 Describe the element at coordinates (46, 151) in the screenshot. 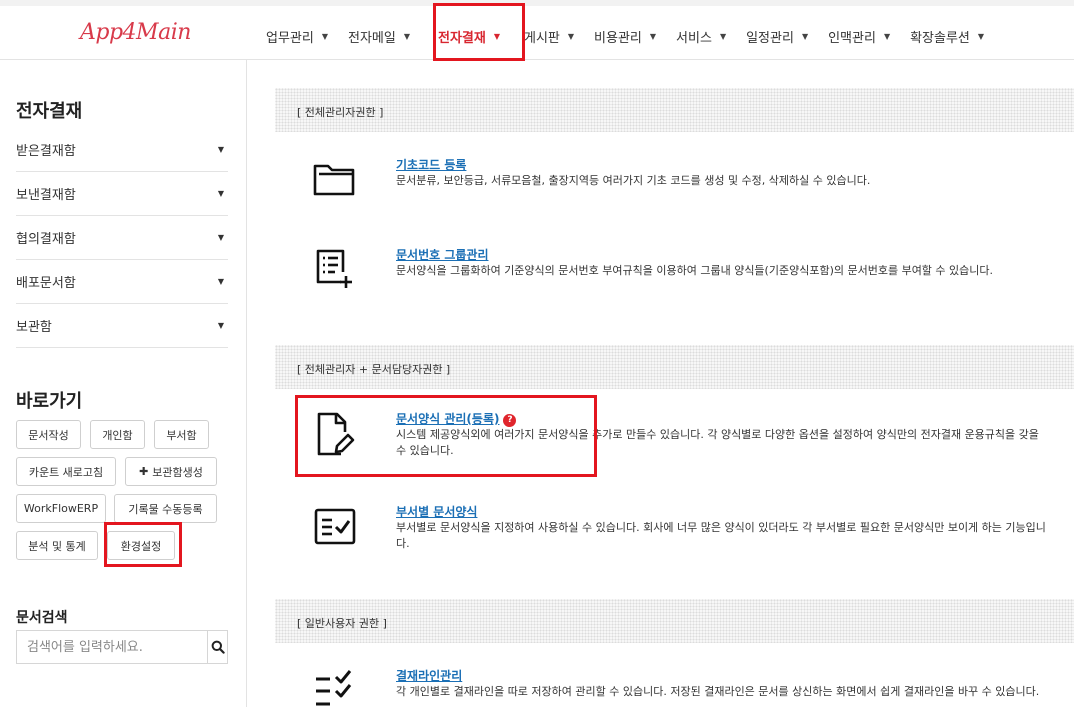

I see `sidebar-item-label: 받은결재함` at that location.